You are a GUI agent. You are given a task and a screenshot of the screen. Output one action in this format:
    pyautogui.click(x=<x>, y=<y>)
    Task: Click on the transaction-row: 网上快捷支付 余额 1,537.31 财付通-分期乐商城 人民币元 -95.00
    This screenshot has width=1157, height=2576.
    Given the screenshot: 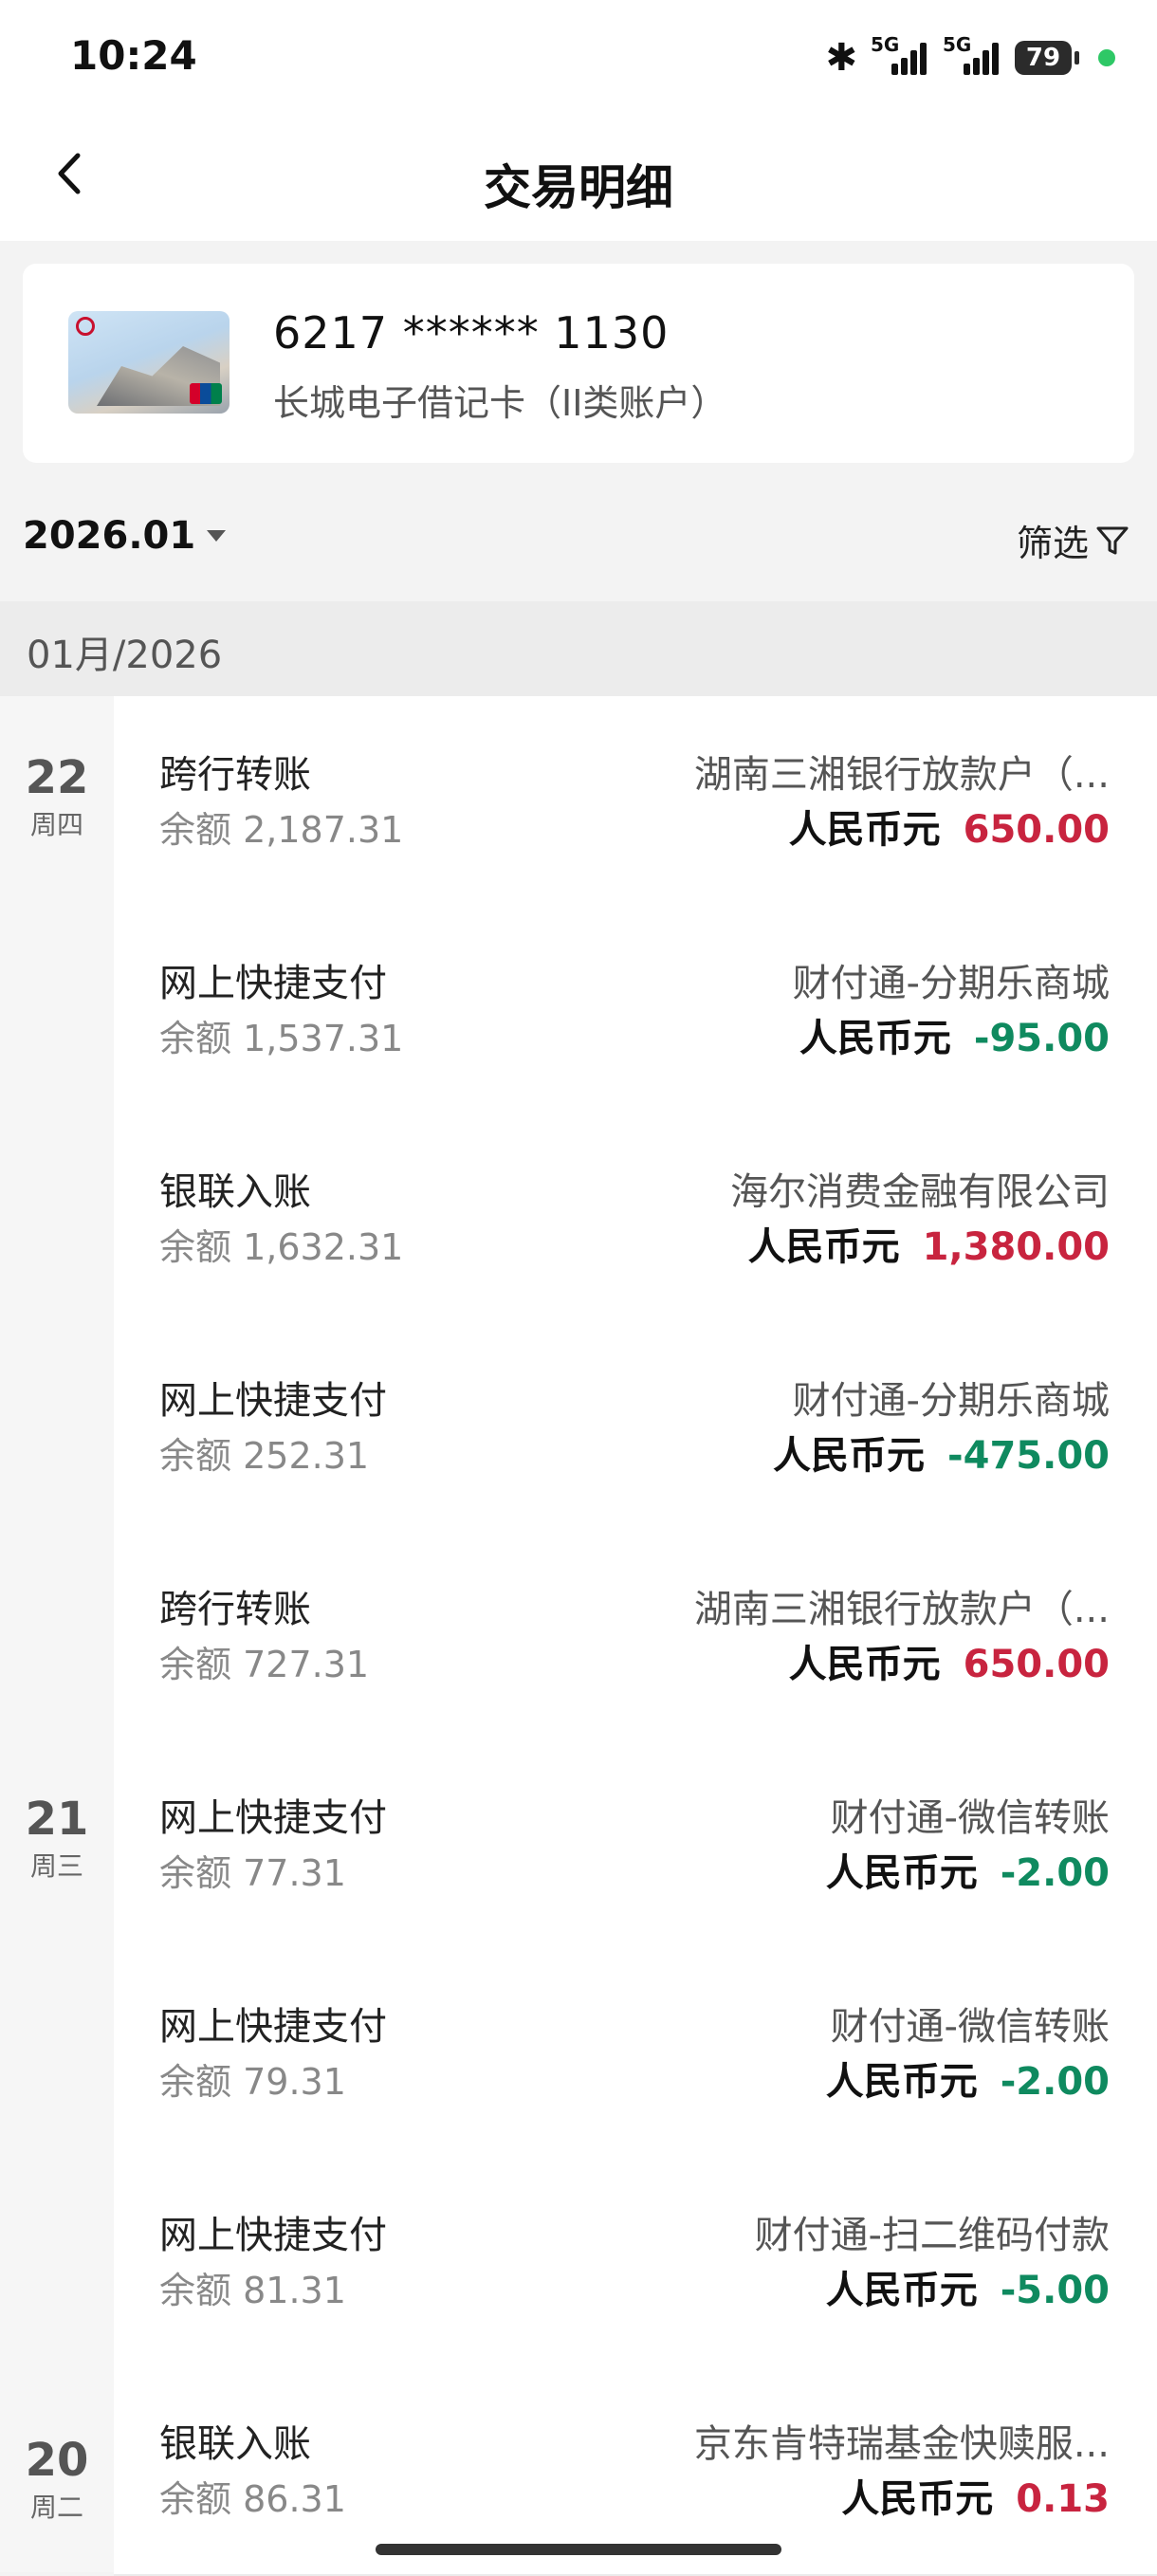 What is the action you would take?
    pyautogui.click(x=635, y=1010)
    